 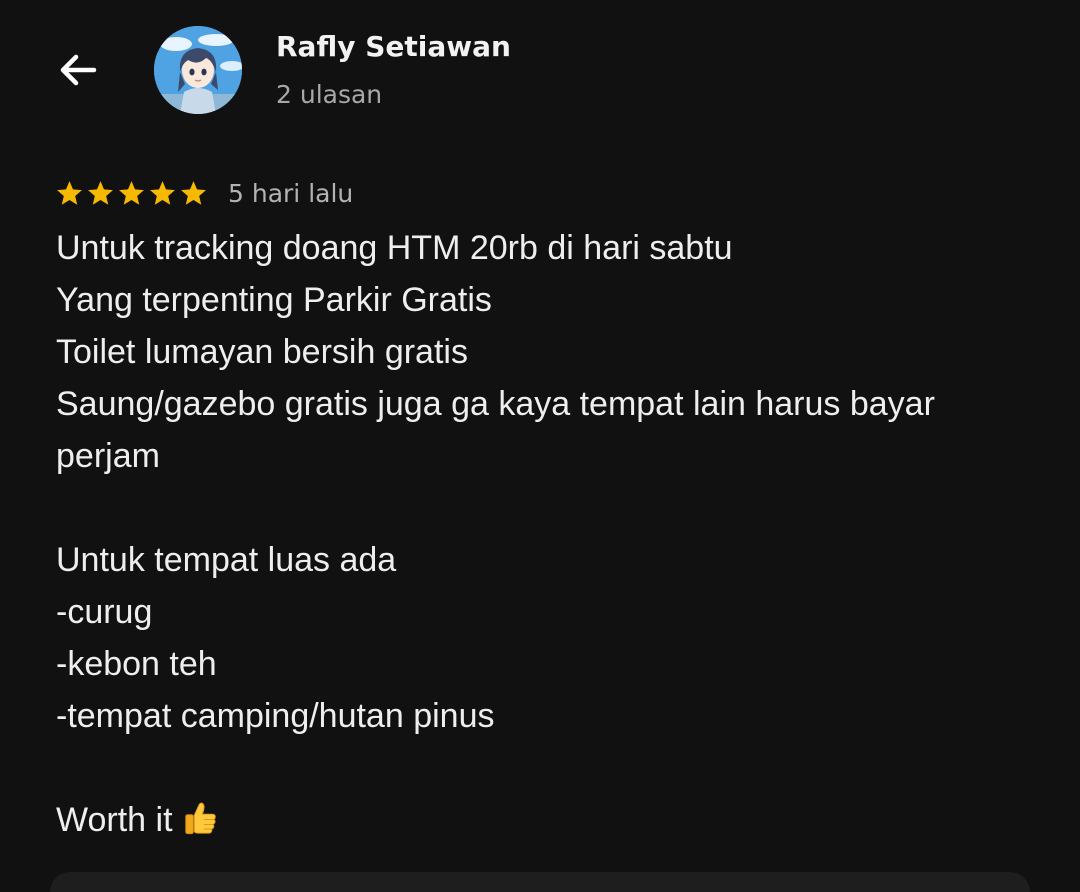 I want to click on star-rating, so click(x=131, y=193).